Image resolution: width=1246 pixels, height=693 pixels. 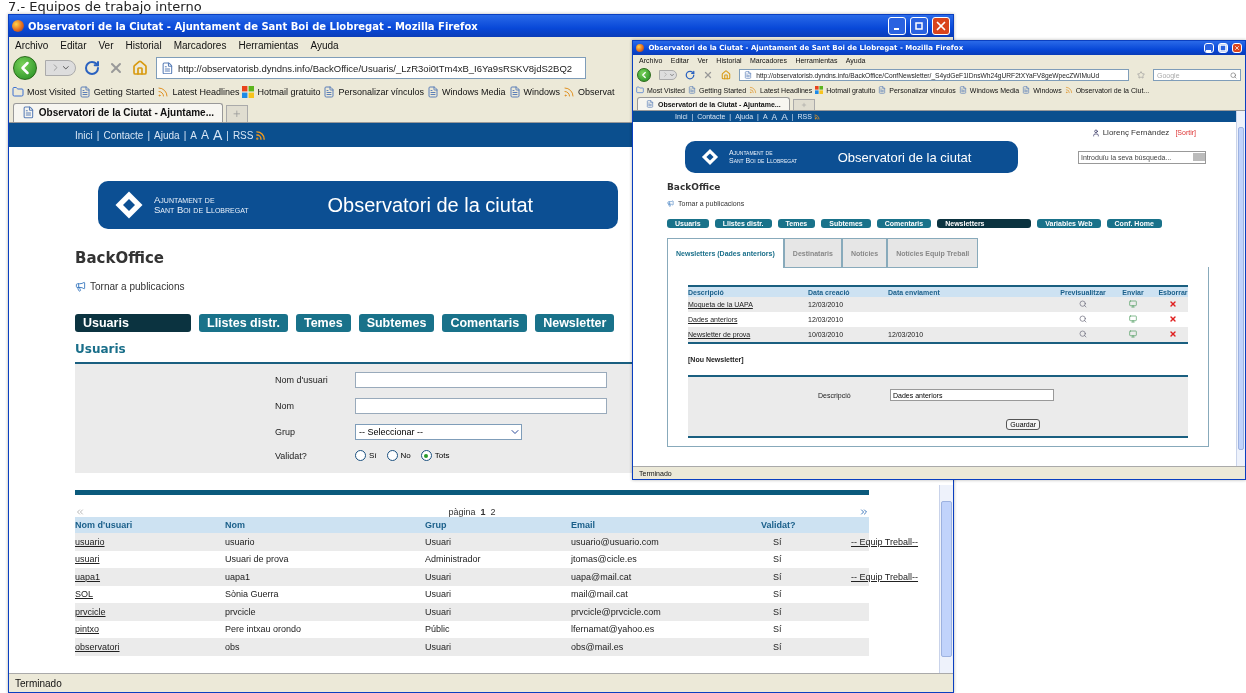 What do you see at coordinates (324, 45) in the screenshot?
I see `menu-item: Ayuda` at bounding box center [324, 45].